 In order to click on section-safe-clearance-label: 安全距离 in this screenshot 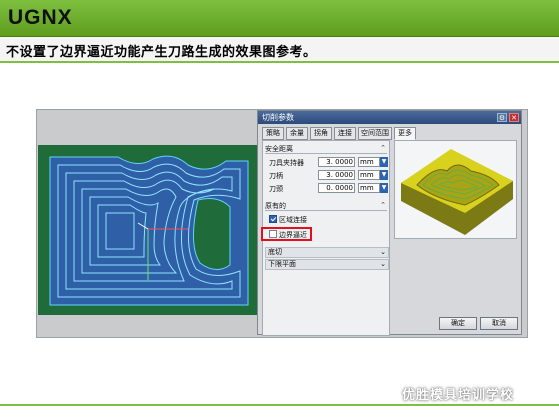, I will do `click(279, 149)`.